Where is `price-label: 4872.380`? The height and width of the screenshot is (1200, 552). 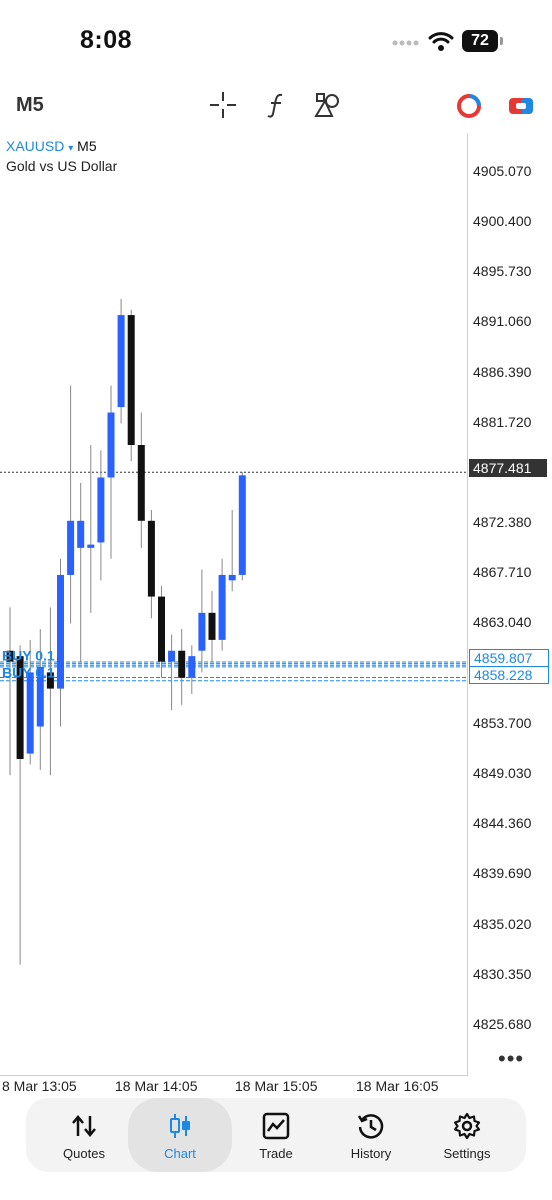 price-label: 4872.380 is located at coordinates (502, 522).